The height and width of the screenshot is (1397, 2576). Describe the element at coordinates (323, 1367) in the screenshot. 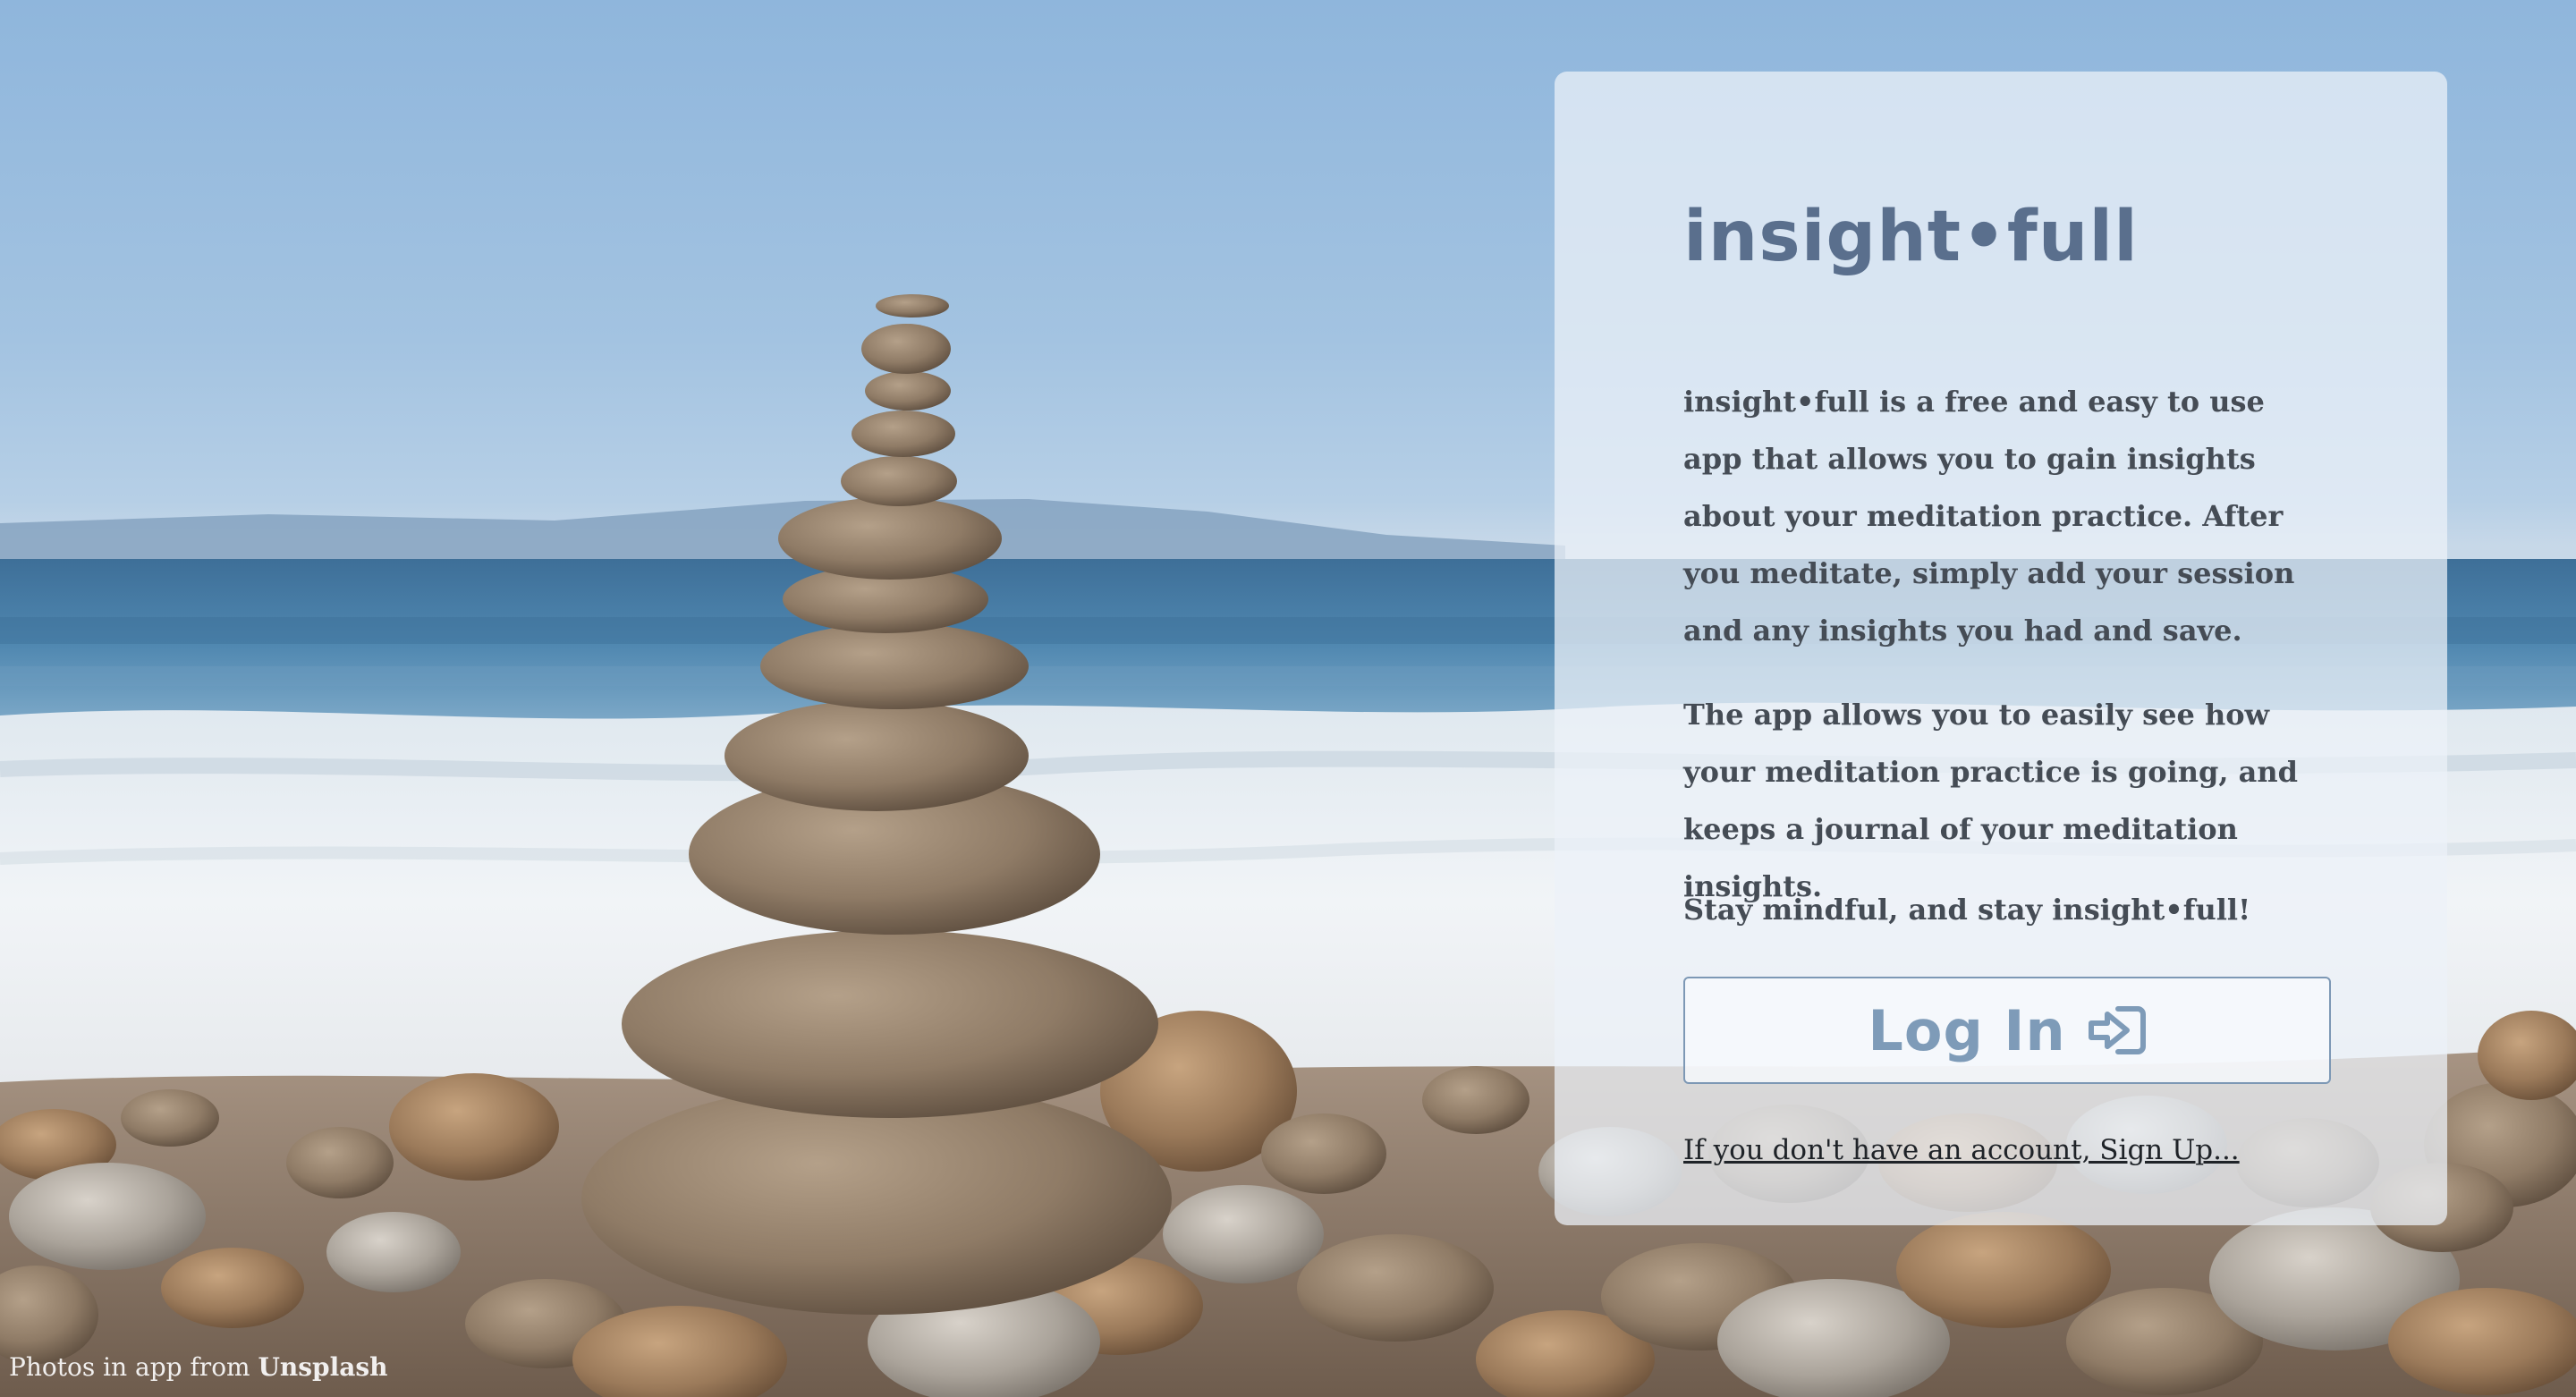

I see `unsplash-link: Unsplash` at that location.